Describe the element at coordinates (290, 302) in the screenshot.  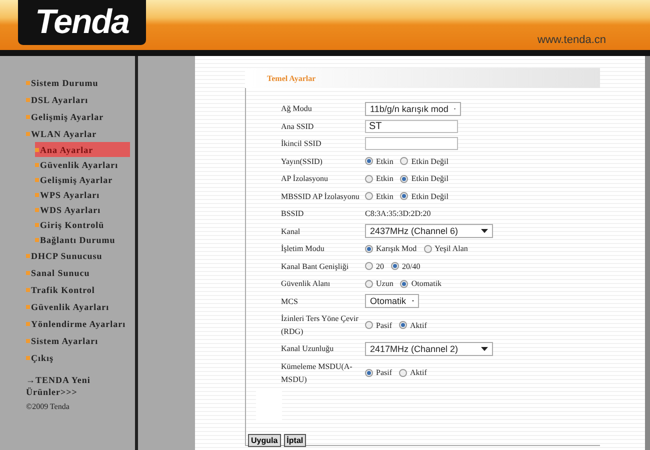
I see `field-label: MCS` at that location.